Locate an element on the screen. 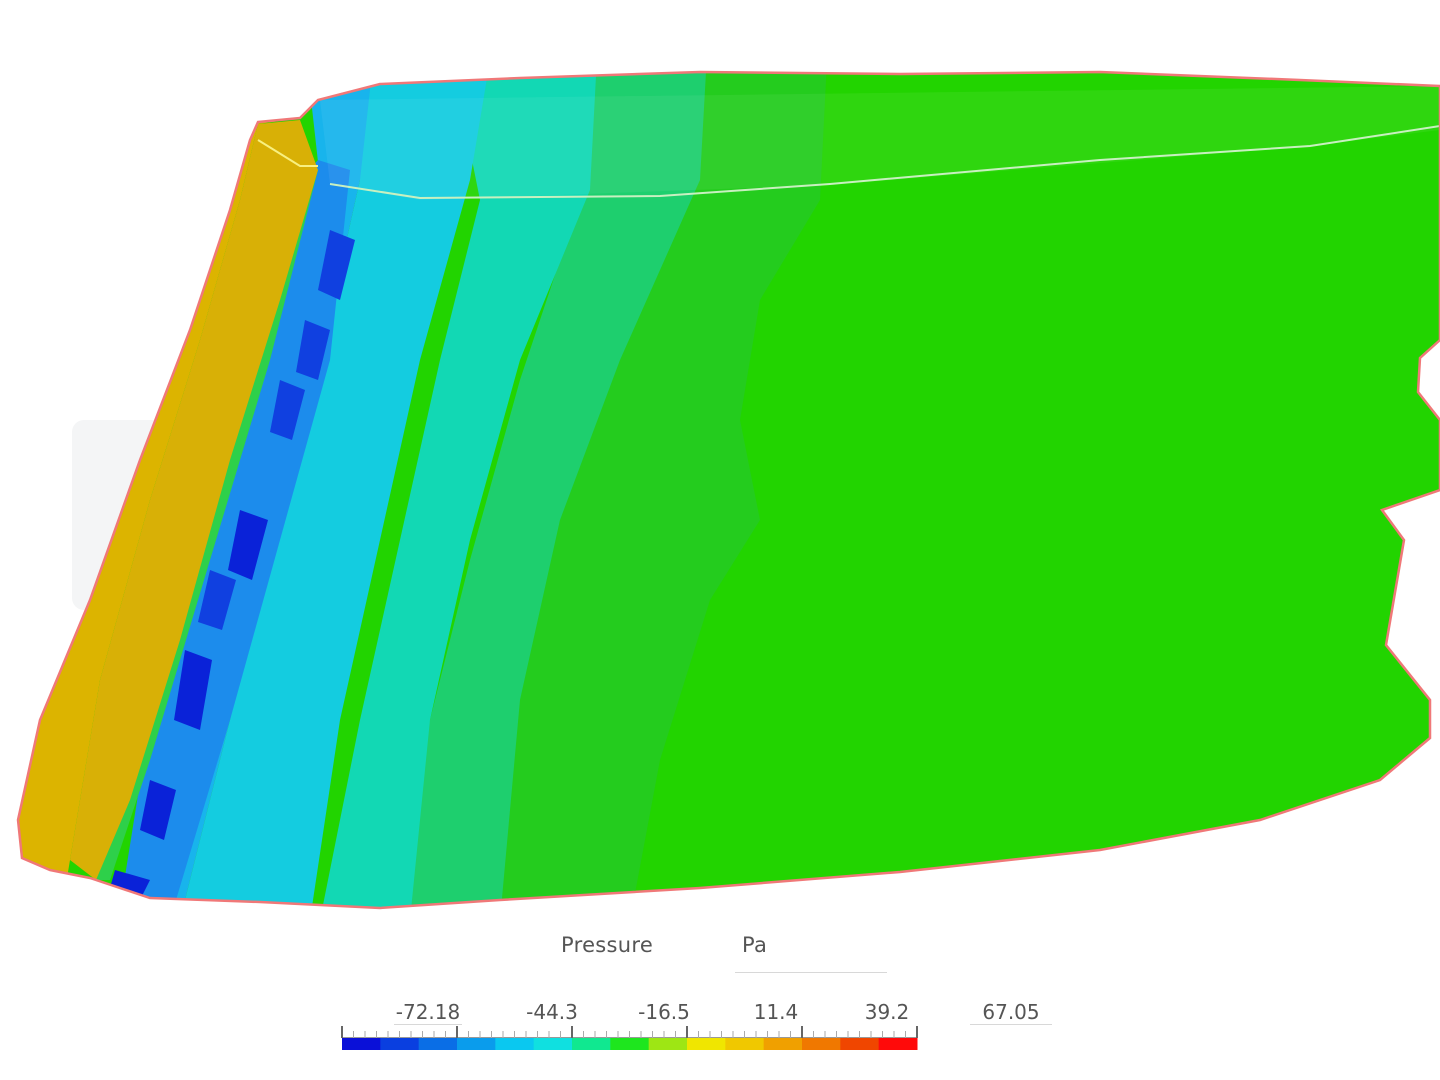 The image size is (1440, 1080). legend-unit-selector: Pa is located at coordinates (811, 946).